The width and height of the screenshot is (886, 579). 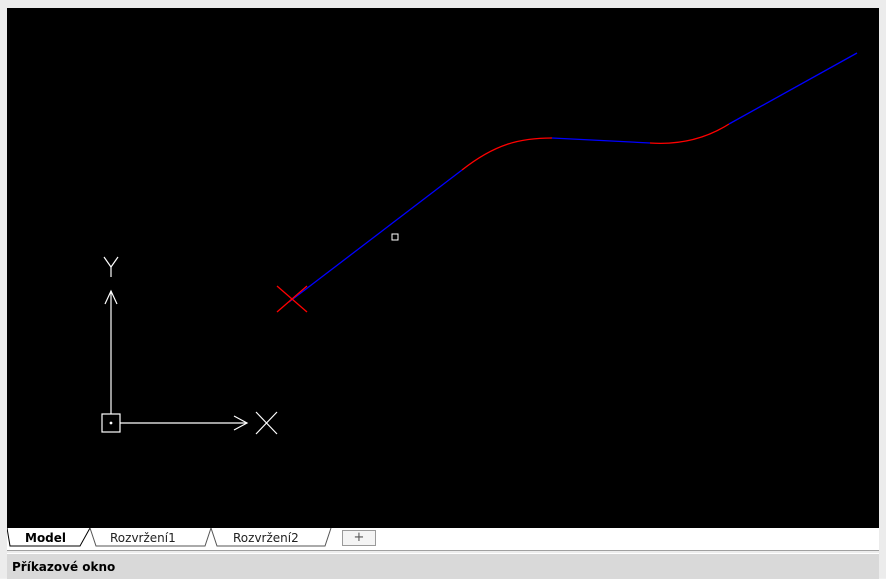 I want to click on tab-model: Model, so click(x=45, y=538).